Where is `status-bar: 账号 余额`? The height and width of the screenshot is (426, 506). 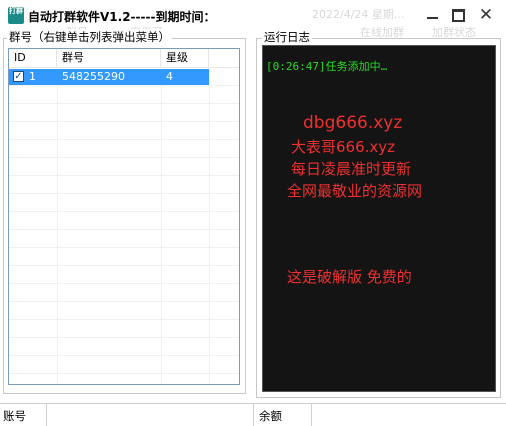 status-bar: 账号 余额 is located at coordinates (253, 414).